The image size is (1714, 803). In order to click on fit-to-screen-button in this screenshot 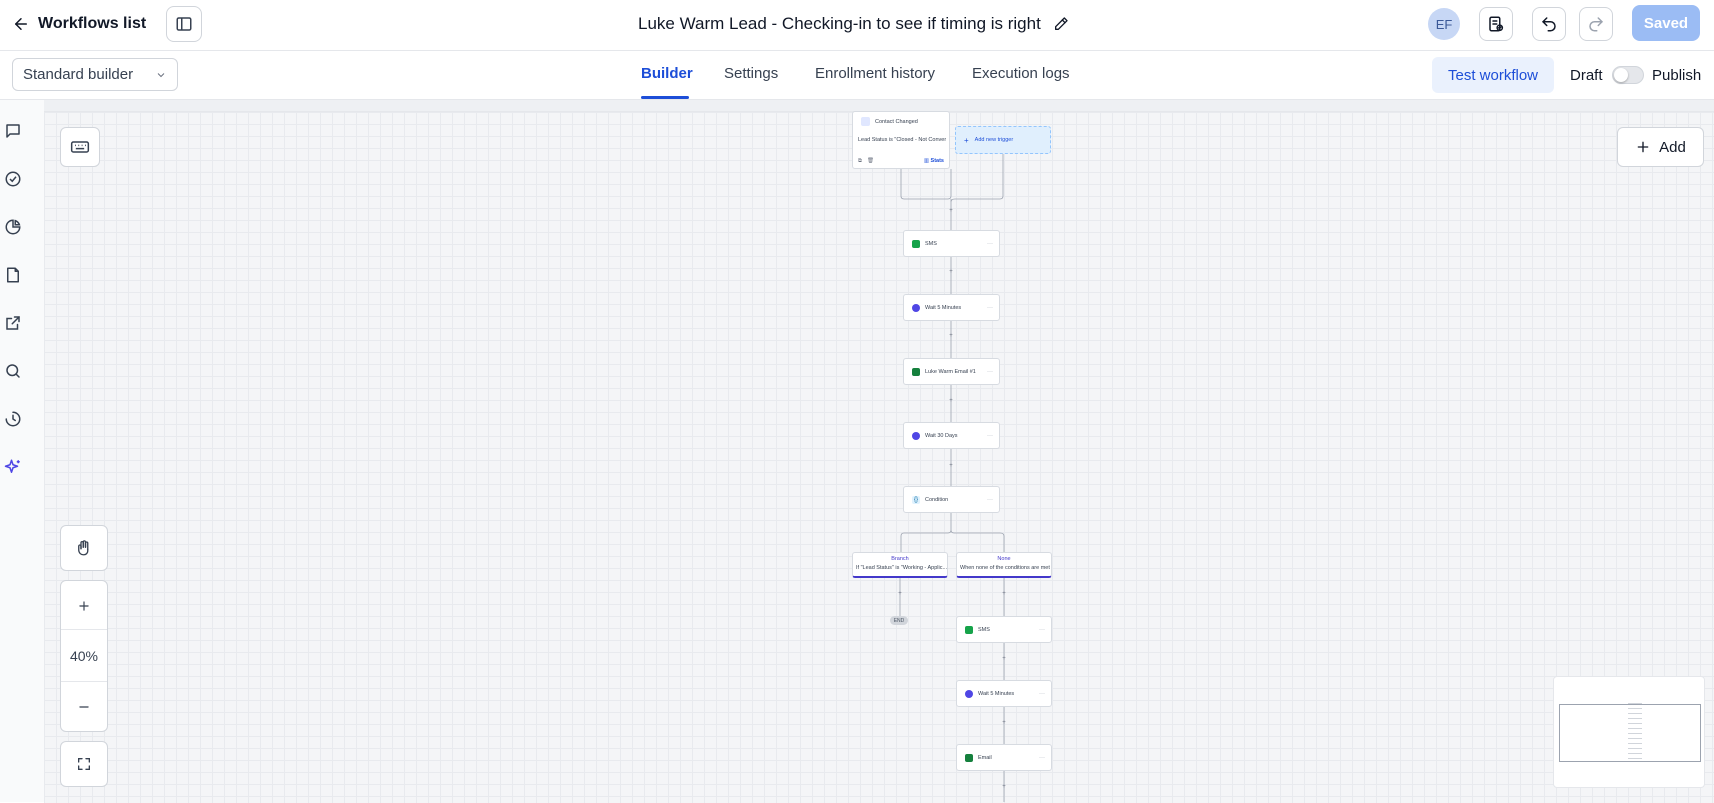, I will do `click(84, 764)`.